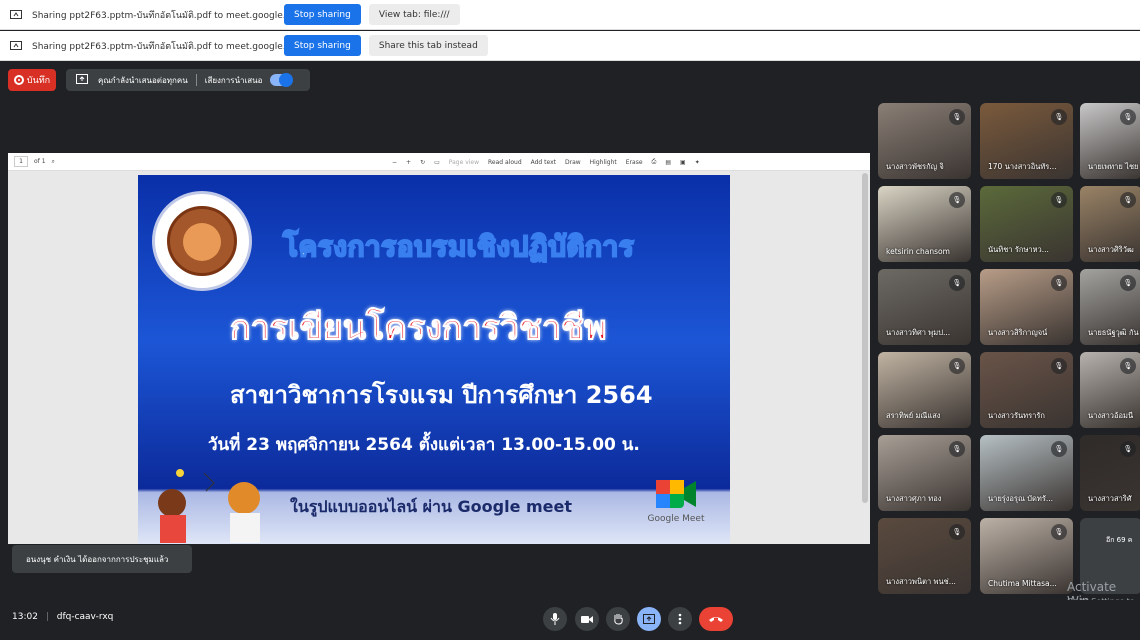 This screenshot has width=1140, height=640. What do you see at coordinates (1113, 166) in the screenshot?
I see `participant-name: นายเพทาย ไชย` at bounding box center [1113, 166].